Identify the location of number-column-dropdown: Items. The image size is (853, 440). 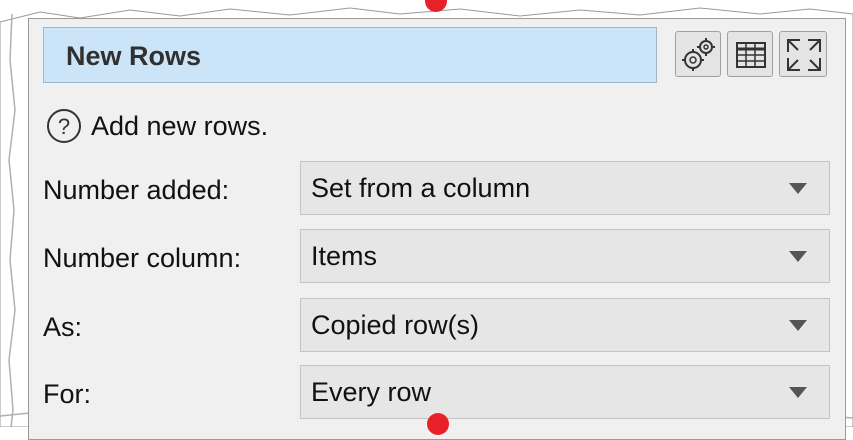
(565, 256).